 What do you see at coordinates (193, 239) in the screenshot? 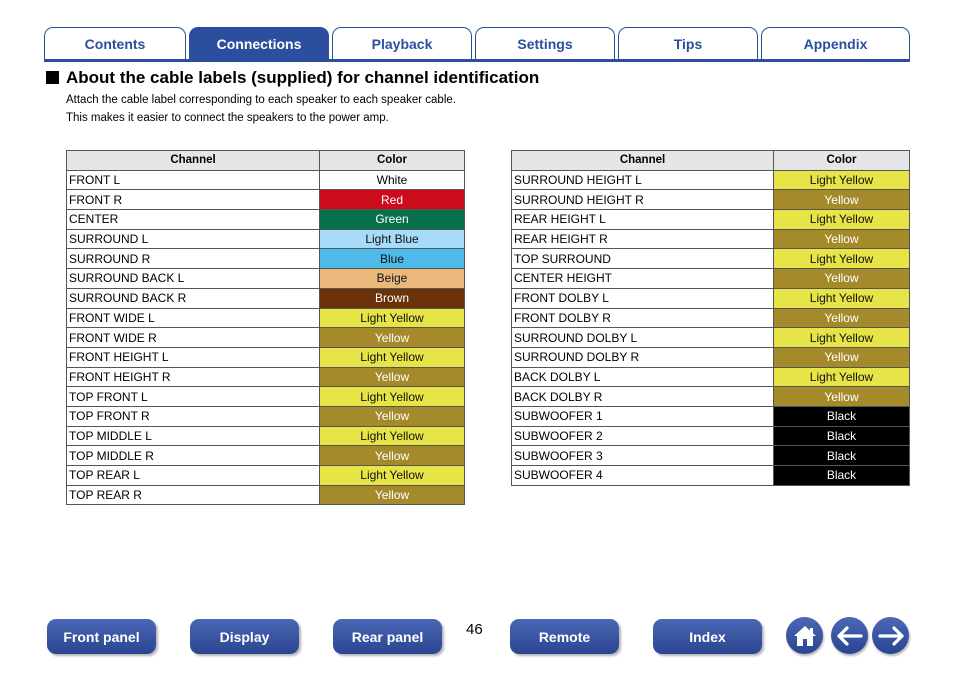
I see `channel-cell: SURROUND L` at bounding box center [193, 239].